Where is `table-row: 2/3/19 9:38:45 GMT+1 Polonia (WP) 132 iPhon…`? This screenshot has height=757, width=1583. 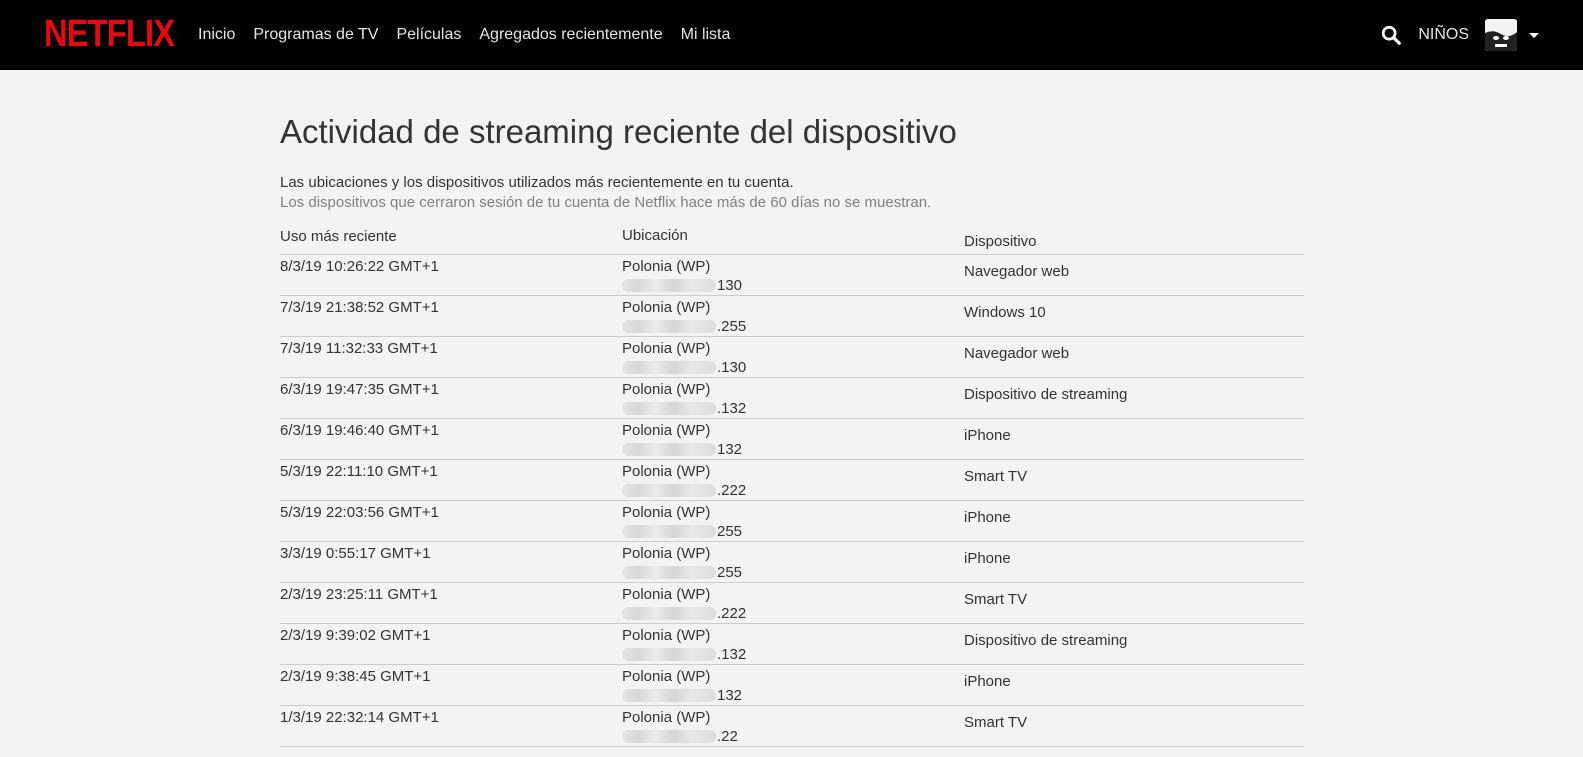
table-row: 2/3/19 9:38:45 GMT+1 Polonia (WP) 132 iPhon… is located at coordinates (792, 685).